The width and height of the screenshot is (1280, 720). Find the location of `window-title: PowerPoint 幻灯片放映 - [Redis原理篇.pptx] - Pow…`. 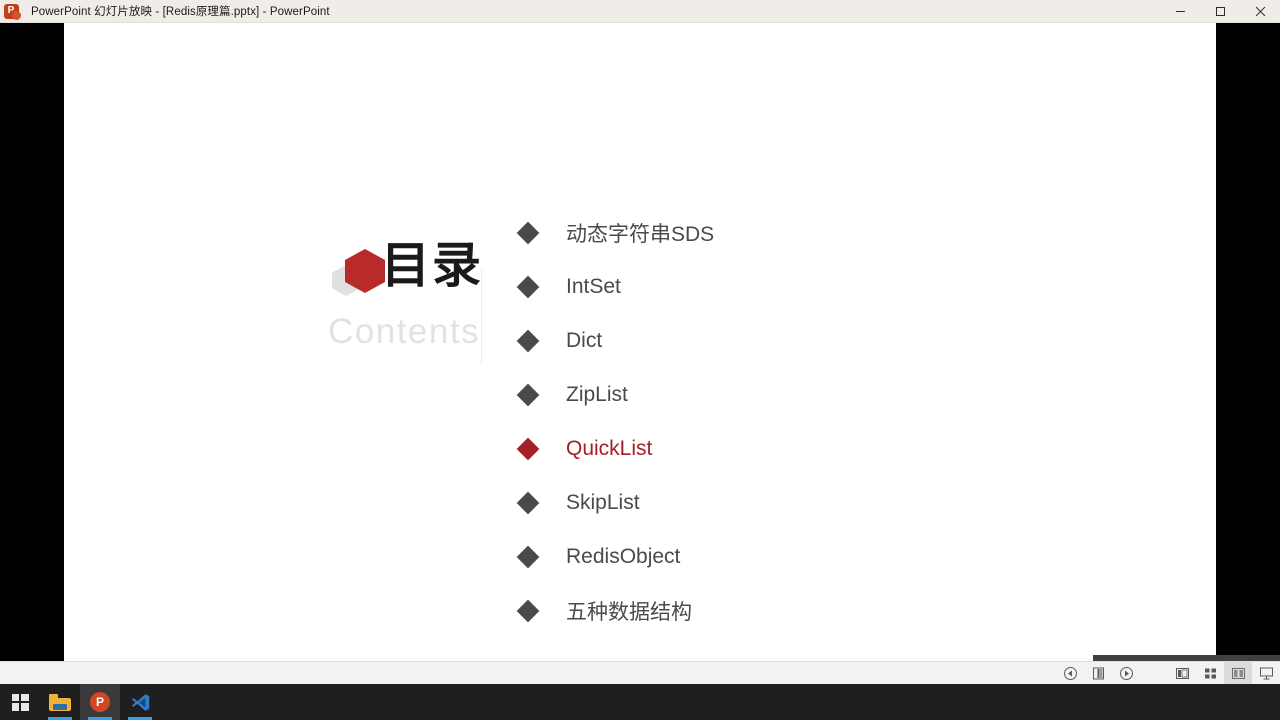

window-title: PowerPoint 幻灯片放映 - [Redis原理篇.pptx] - Pow… is located at coordinates (180, 12).